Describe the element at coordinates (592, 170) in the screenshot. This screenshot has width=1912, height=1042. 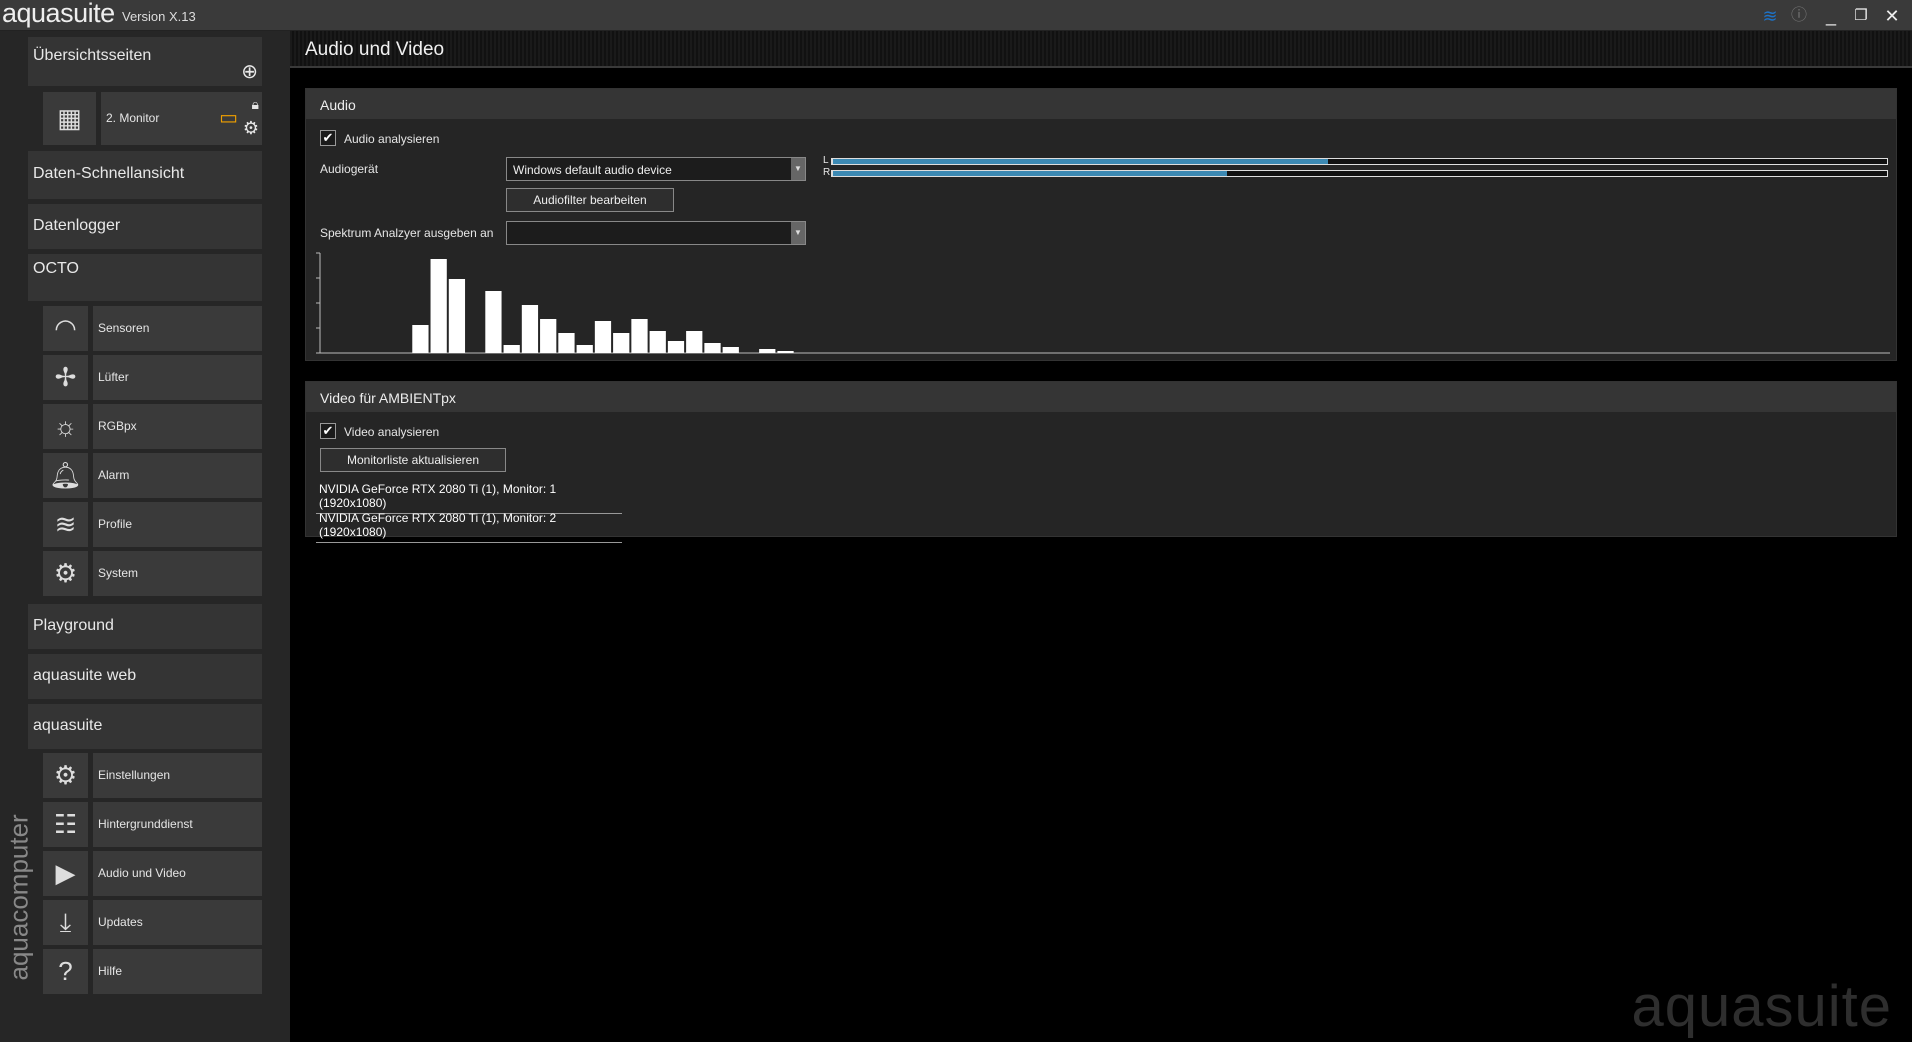
I see `dropdown-value: Windows default audio device` at that location.